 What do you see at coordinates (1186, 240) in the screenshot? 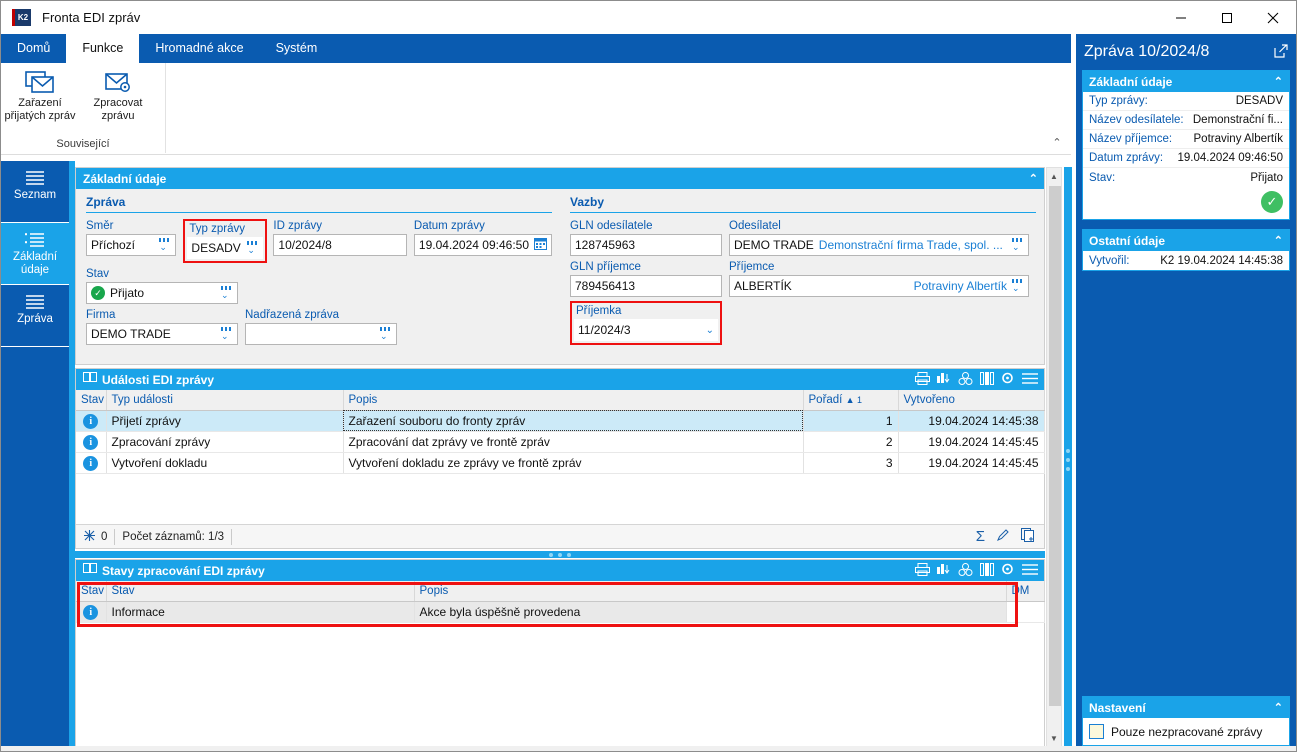
I see `card-ostatni-udaje-header: Ostatní údaje ⌃` at bounding box center [1186, 240].